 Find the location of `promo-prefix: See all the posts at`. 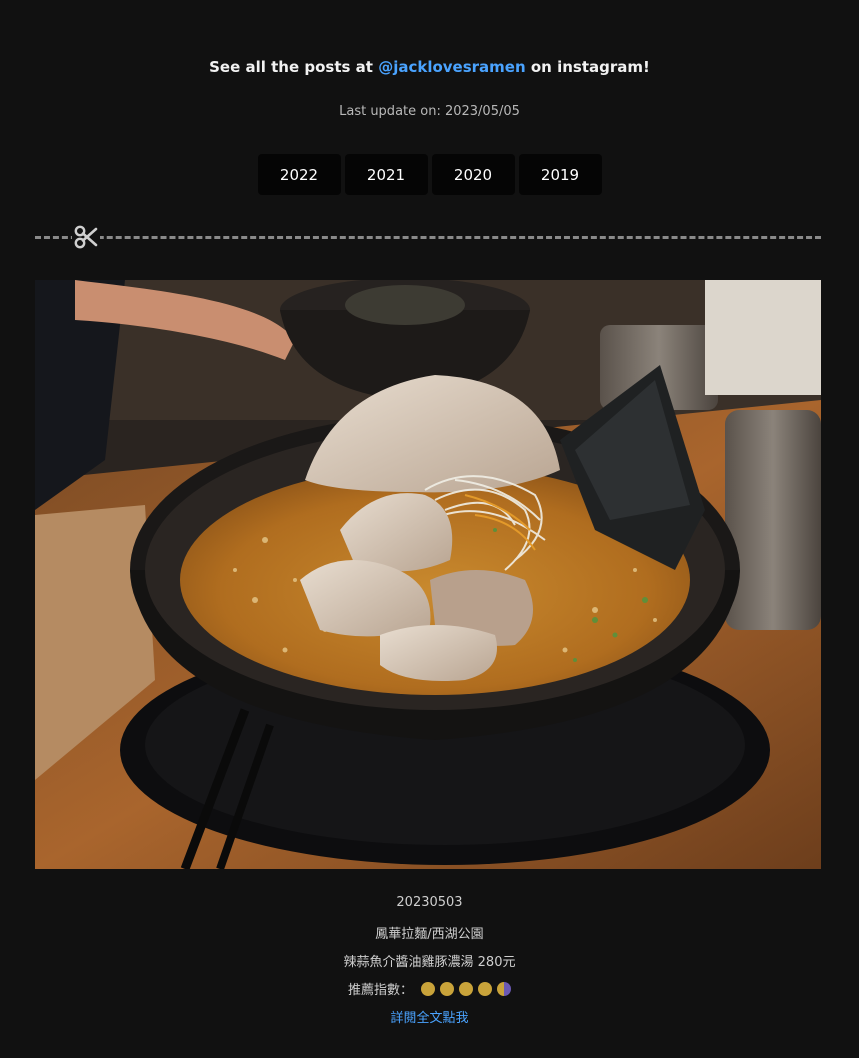

promo-prefix: See all the posts at is located at coordinates (294, 67).